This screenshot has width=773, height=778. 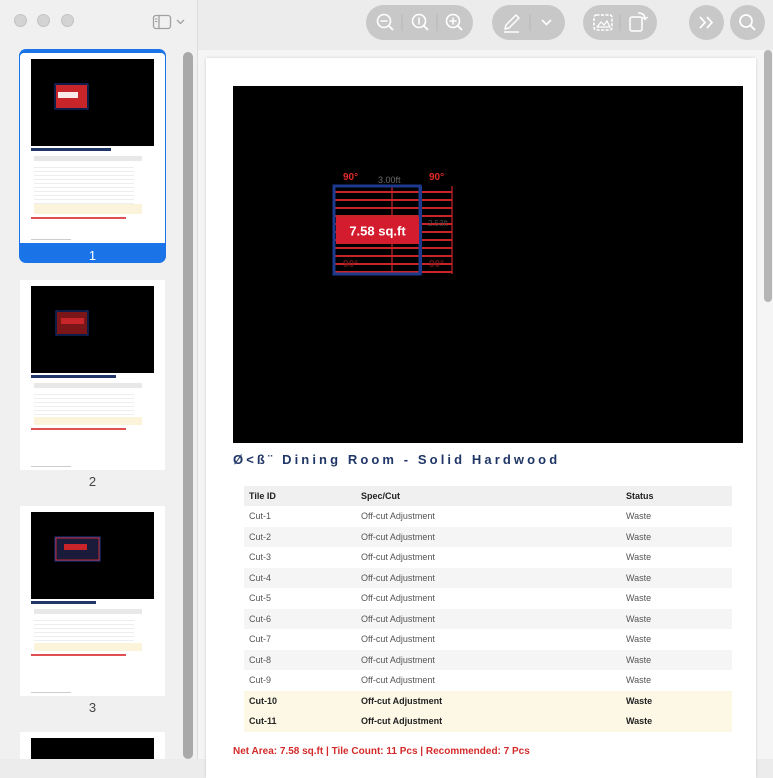 What do you see at coordinates (488, 639) in the screenshot?
I see `table-row: Cut-7 Off-cut Adjustment Waste` at bounding box center [488, 639].